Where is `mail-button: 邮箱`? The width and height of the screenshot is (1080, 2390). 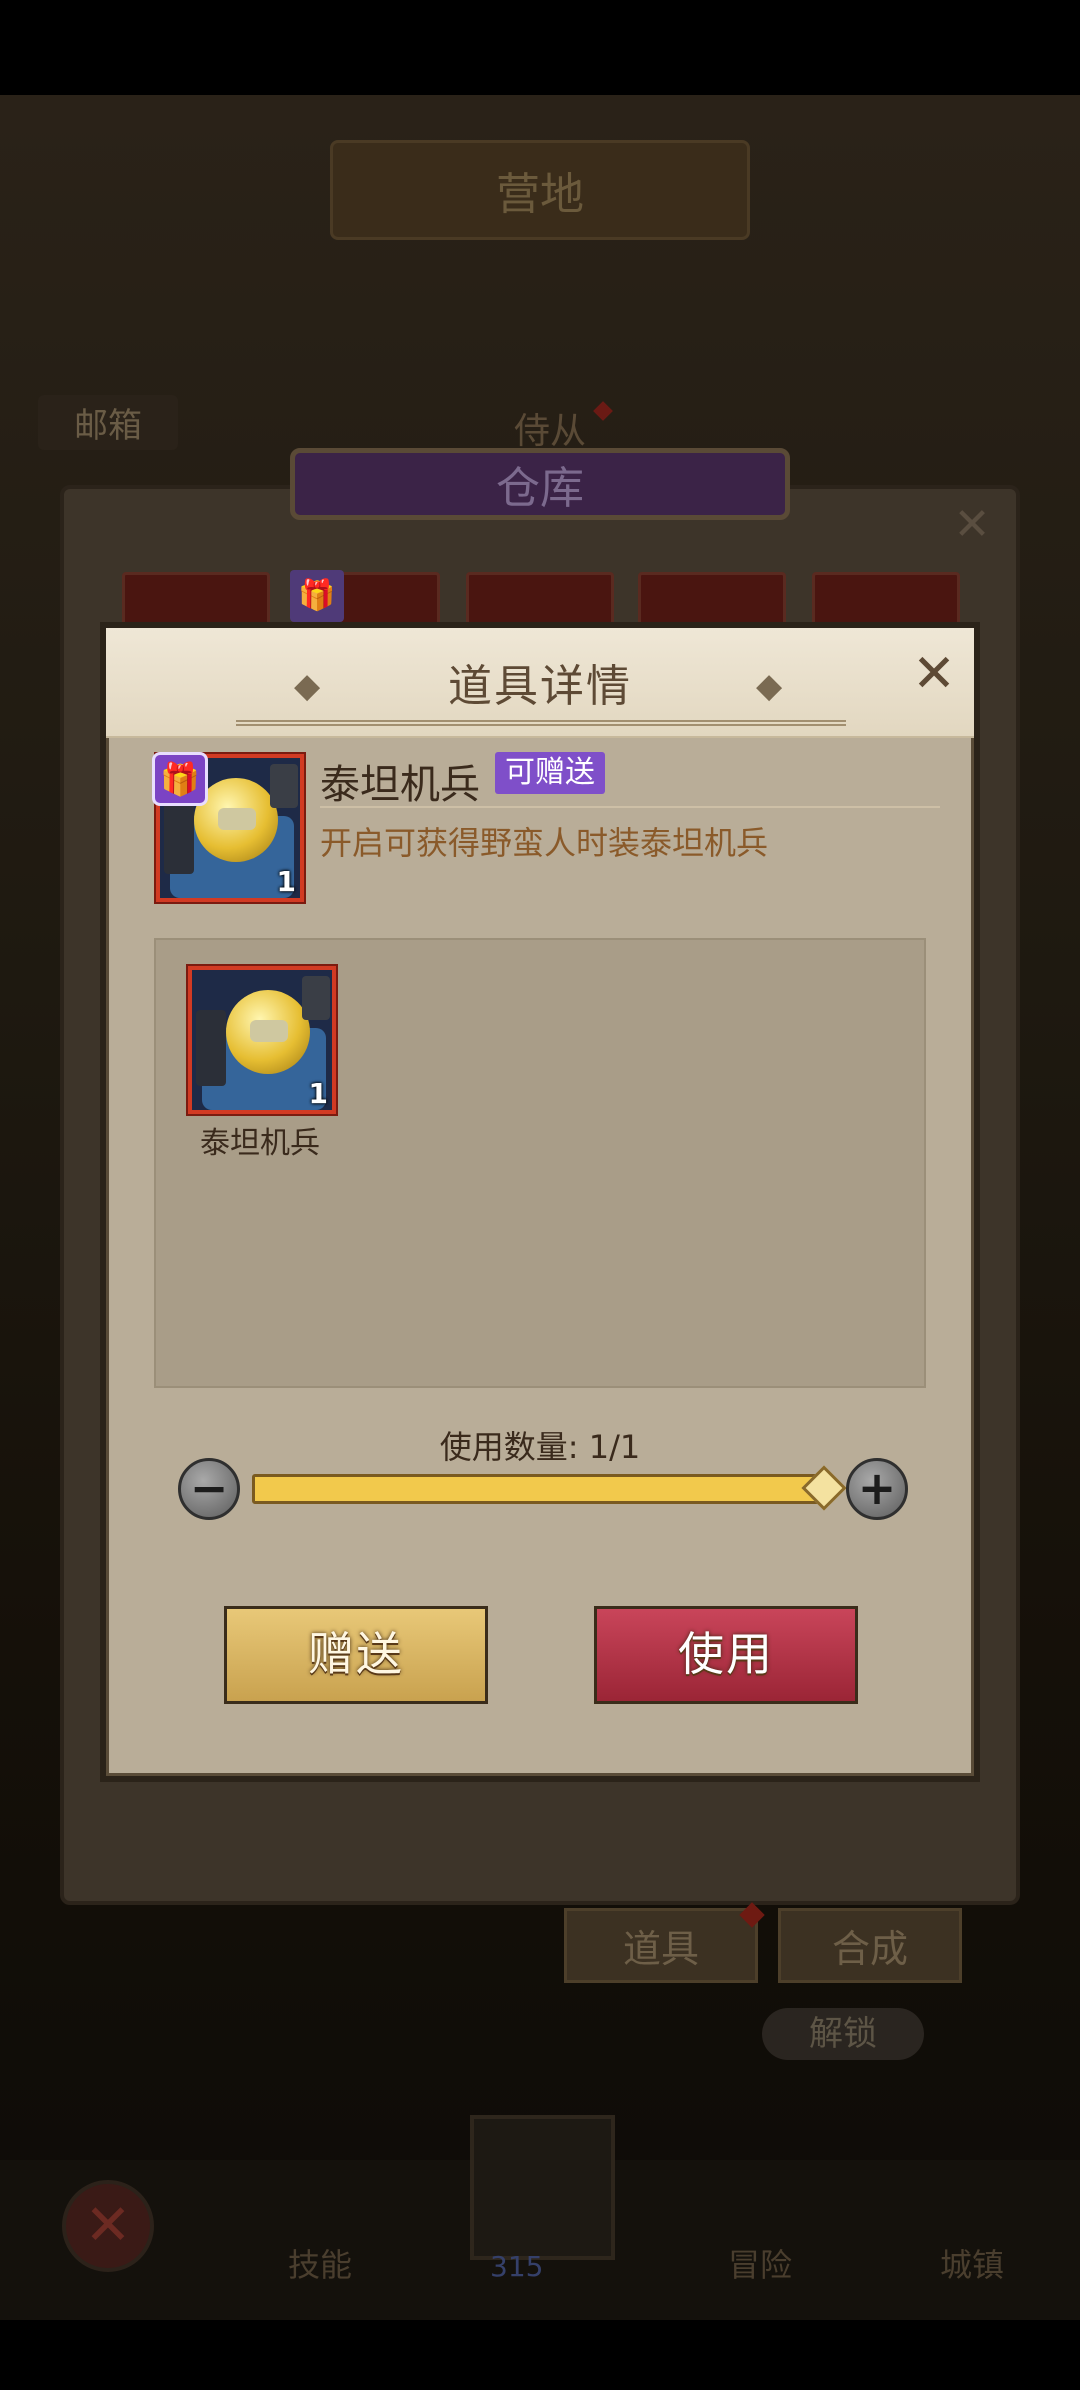
mail-button: 邮箱 is located at coordinates (108, 422).